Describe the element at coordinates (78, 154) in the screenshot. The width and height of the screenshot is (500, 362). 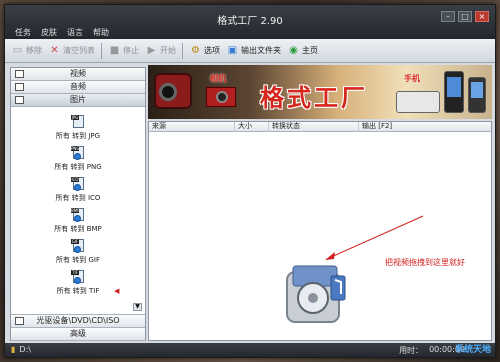
I see `png-file-icon: PNG` at that location.